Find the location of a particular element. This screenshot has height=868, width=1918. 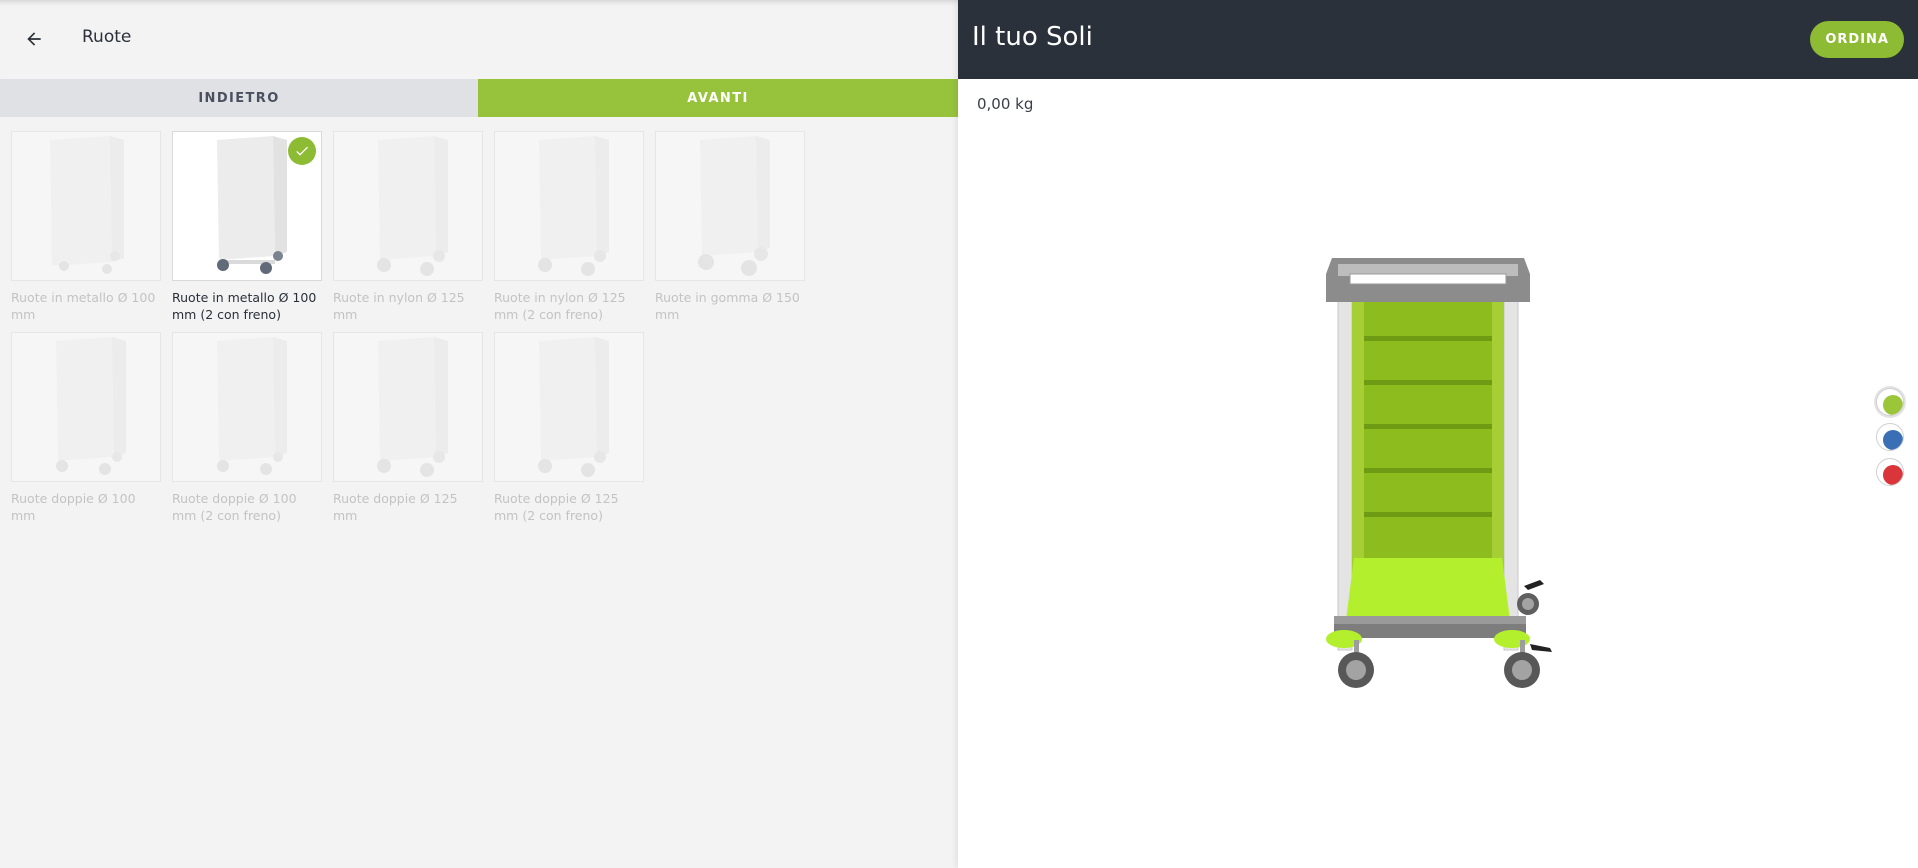

option-card: Ruote in gomma Ø 150 mm is located at coordinates (730, 227).